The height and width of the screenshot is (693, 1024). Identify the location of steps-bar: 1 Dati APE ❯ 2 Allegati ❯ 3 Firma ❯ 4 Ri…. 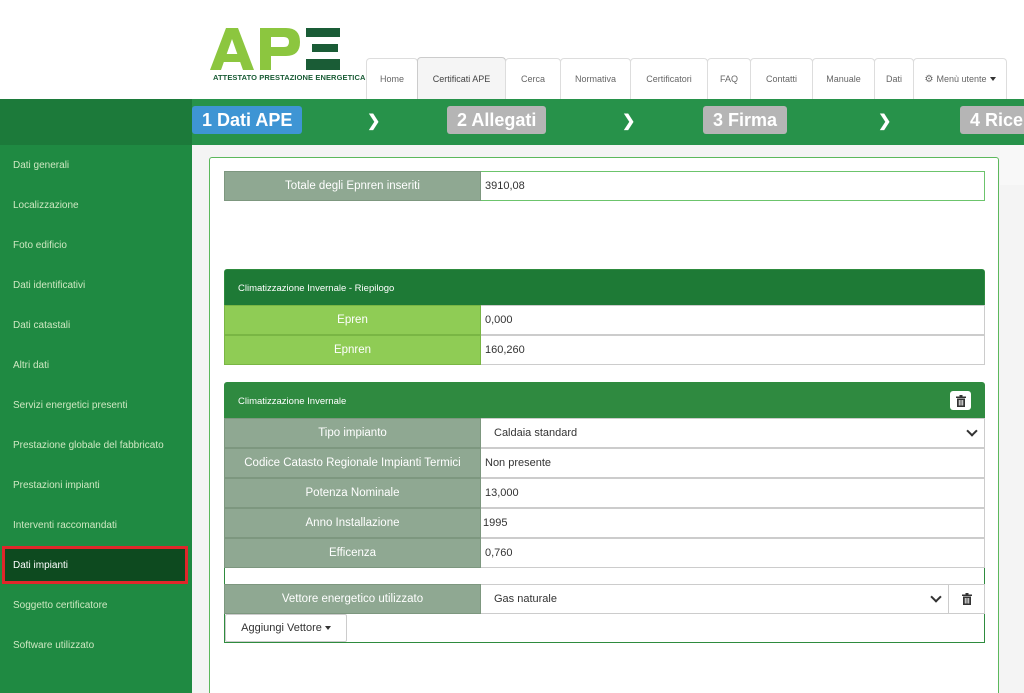
(512, 122).